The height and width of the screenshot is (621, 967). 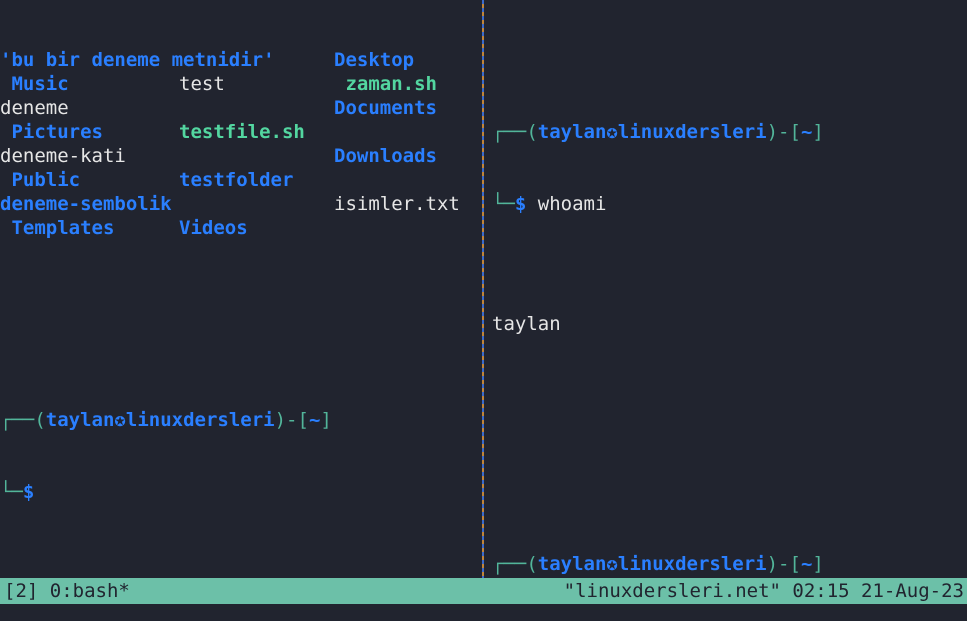 What do you see at coordinates (239, 84) in the screenshot?
I see `ls-row: Music test zaman.sh` at bounding box center [239, 84].